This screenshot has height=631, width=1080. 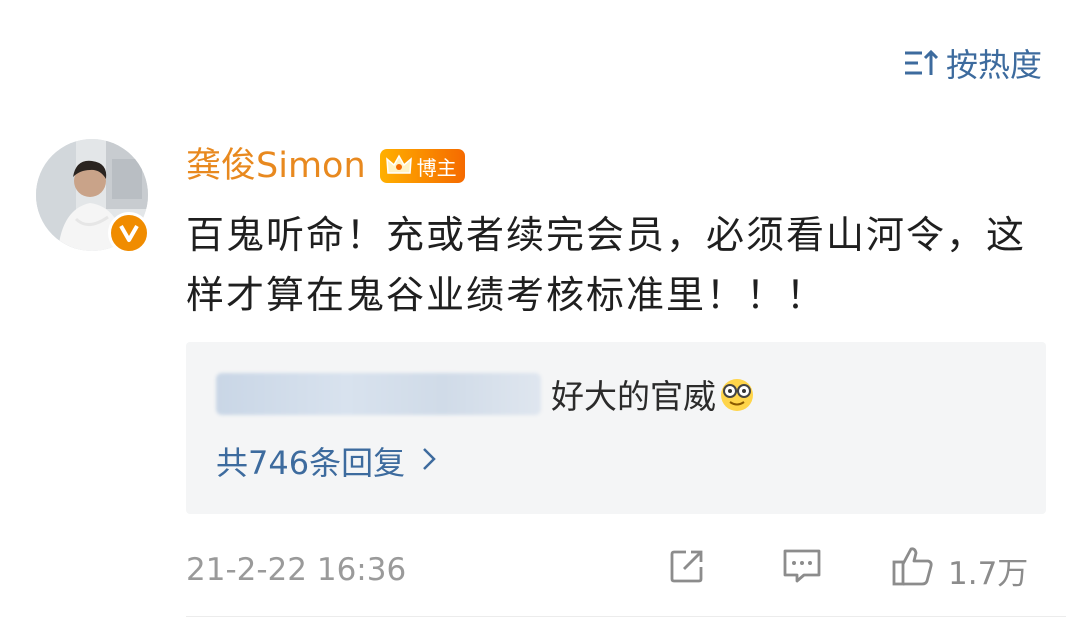 What do you see at coordinates (626, 616) in the screenshot?
I see `divider` at bounding box center [626, 616].